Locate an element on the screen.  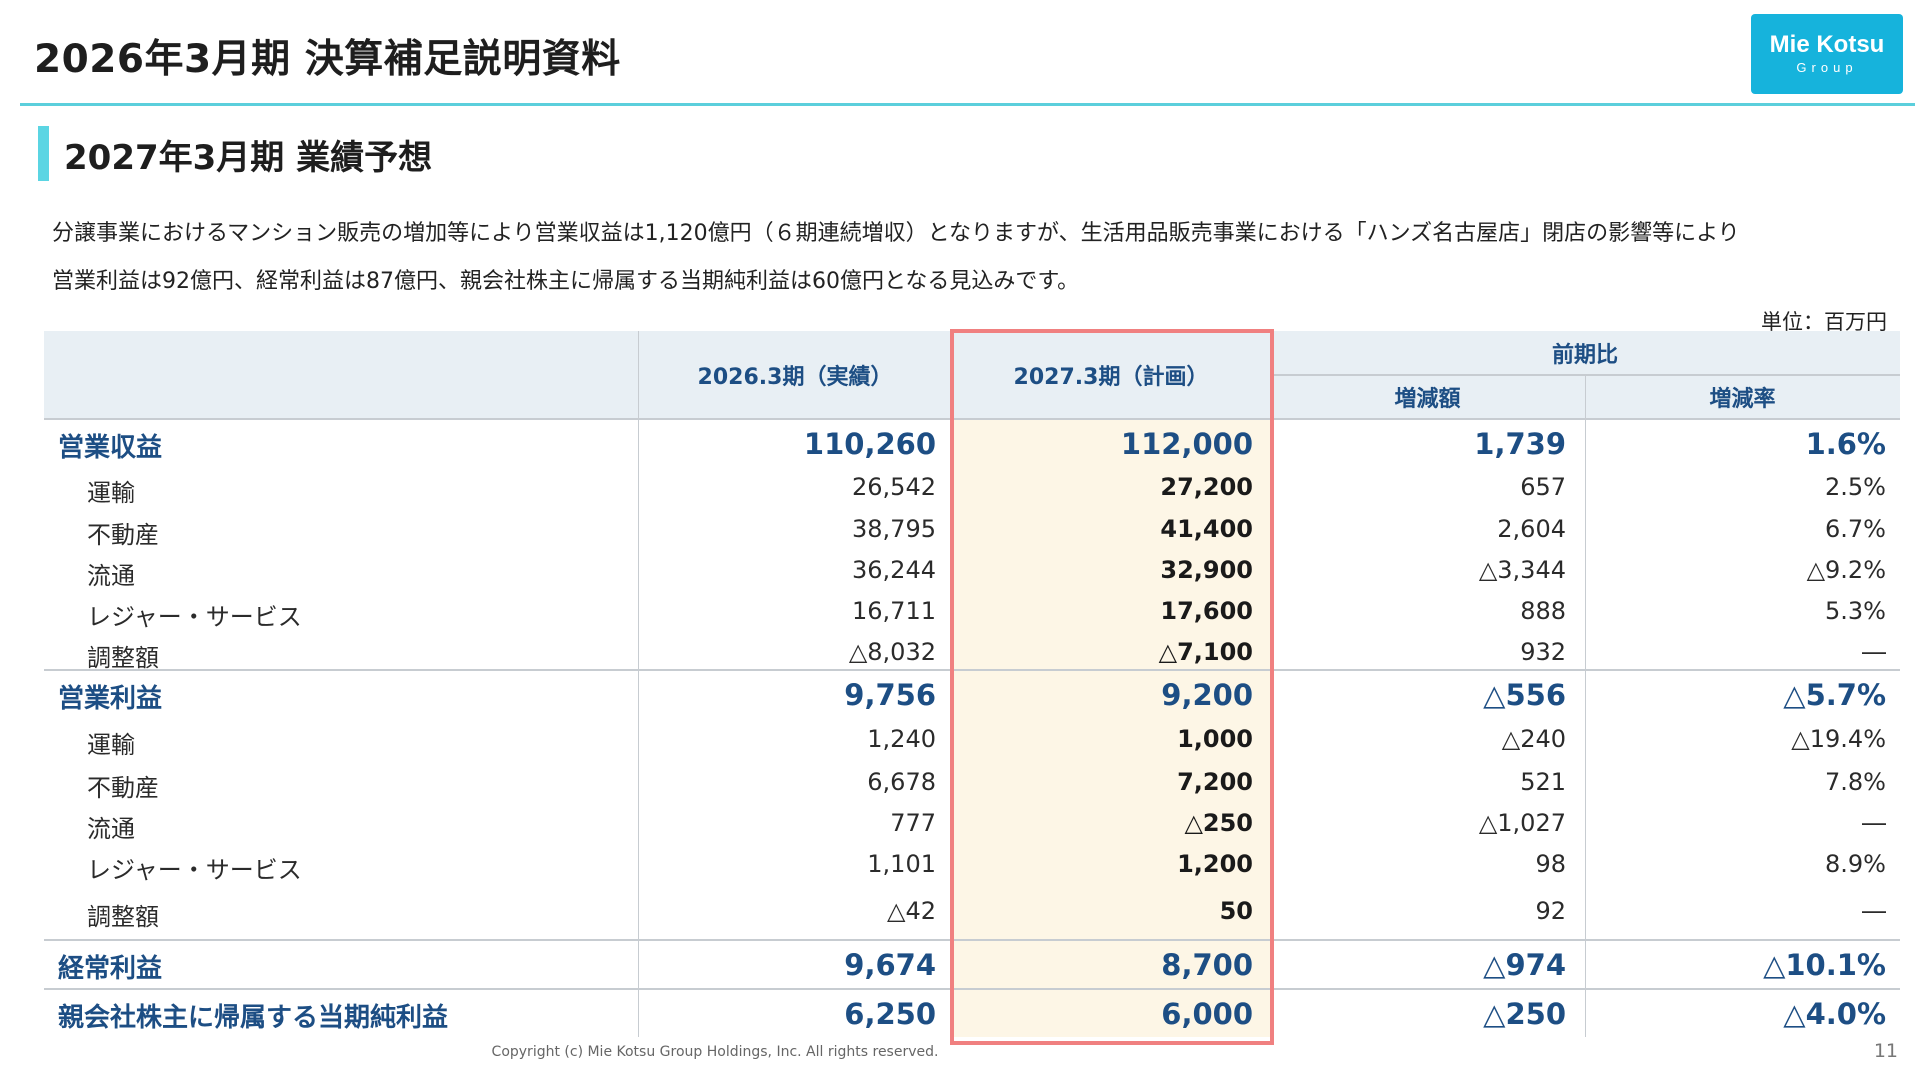
actual-value: 1,240 is located at coordinates (901, 739).